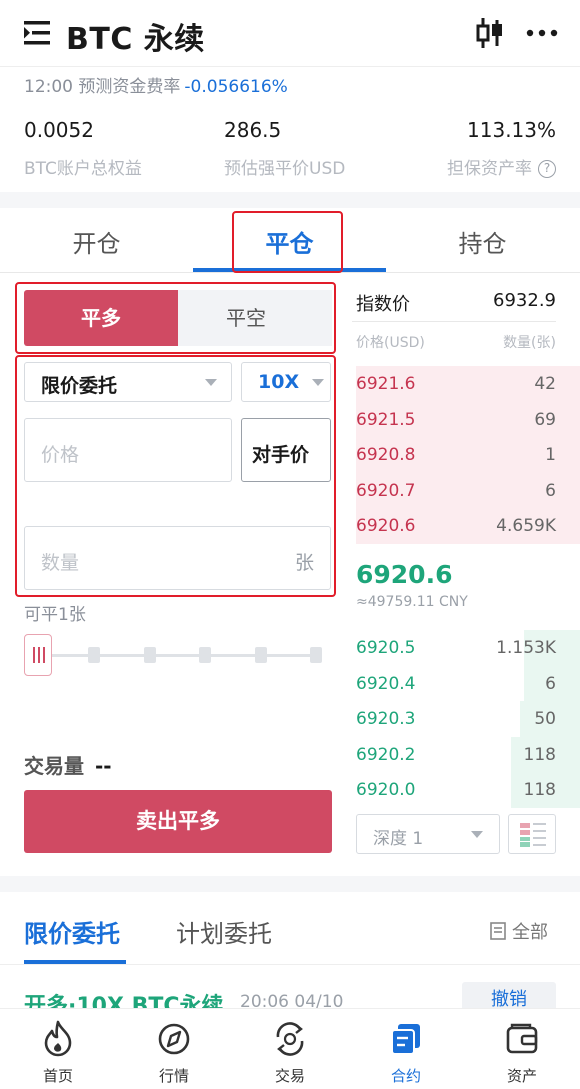  What do you see at coordinates (175, 476) in the screenshot?
I see `highlight-order-form` at bounding box center [175, 476].